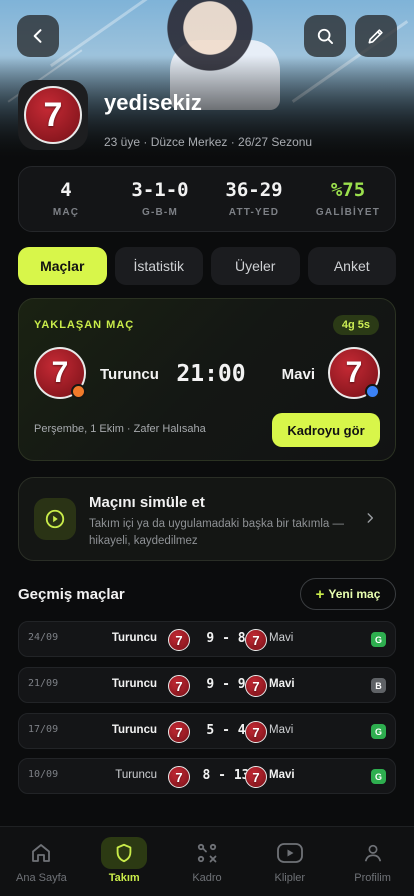 The height and width of the screenshot is (896, 414). Describe the element at coordinates (43, 774) in the screenshot. I see `match-date: 10/09` at that location.